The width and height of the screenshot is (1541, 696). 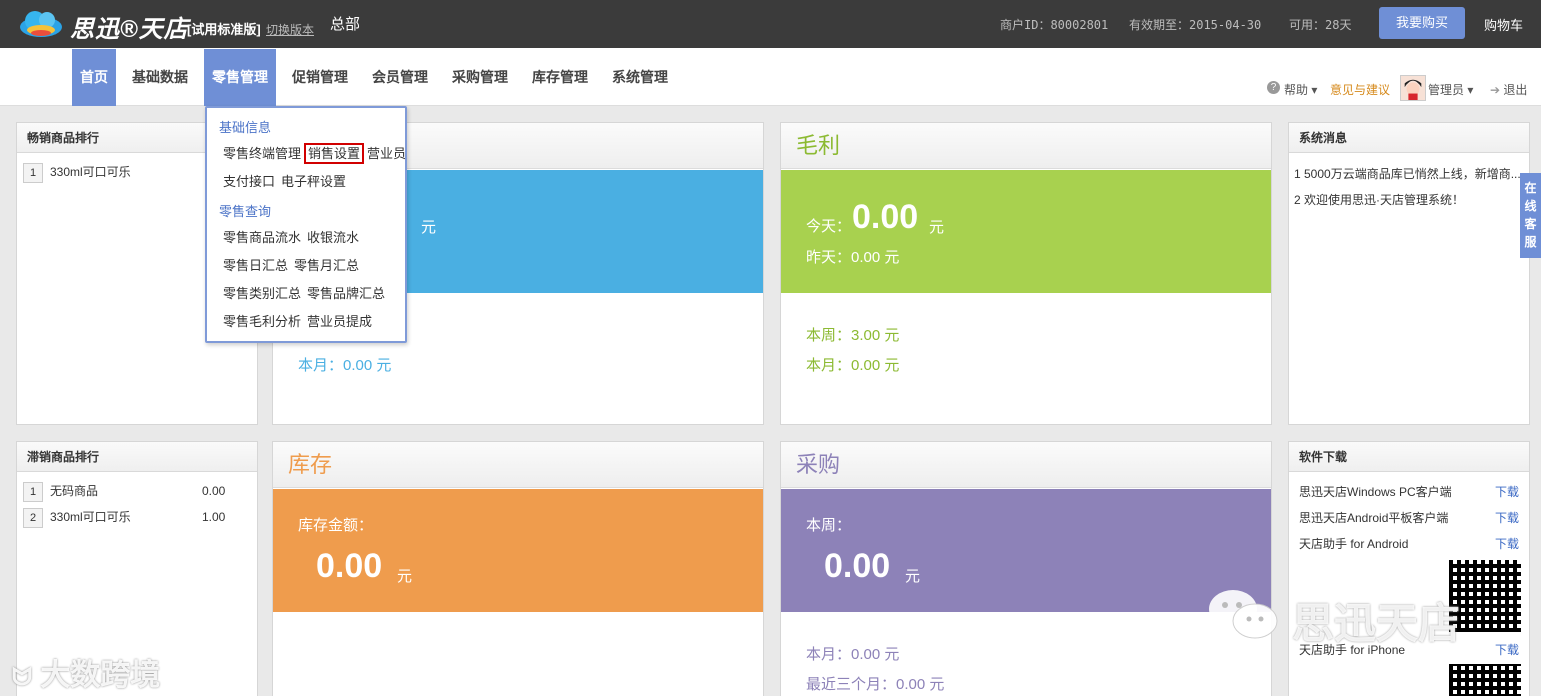 I want to click on nav-basic-data: 基础数据, so click(x=160, y=77).